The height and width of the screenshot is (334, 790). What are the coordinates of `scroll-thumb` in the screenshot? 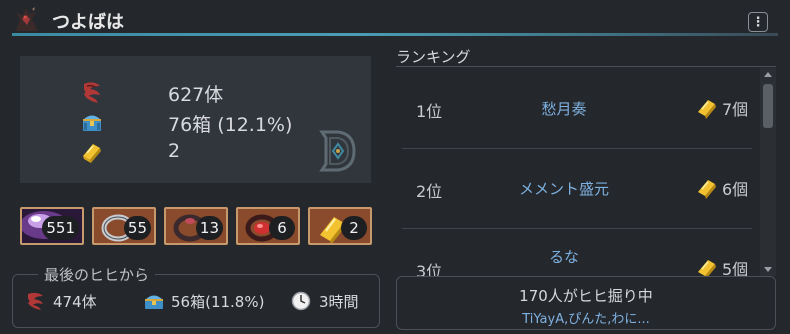 It's located at (768, 106).